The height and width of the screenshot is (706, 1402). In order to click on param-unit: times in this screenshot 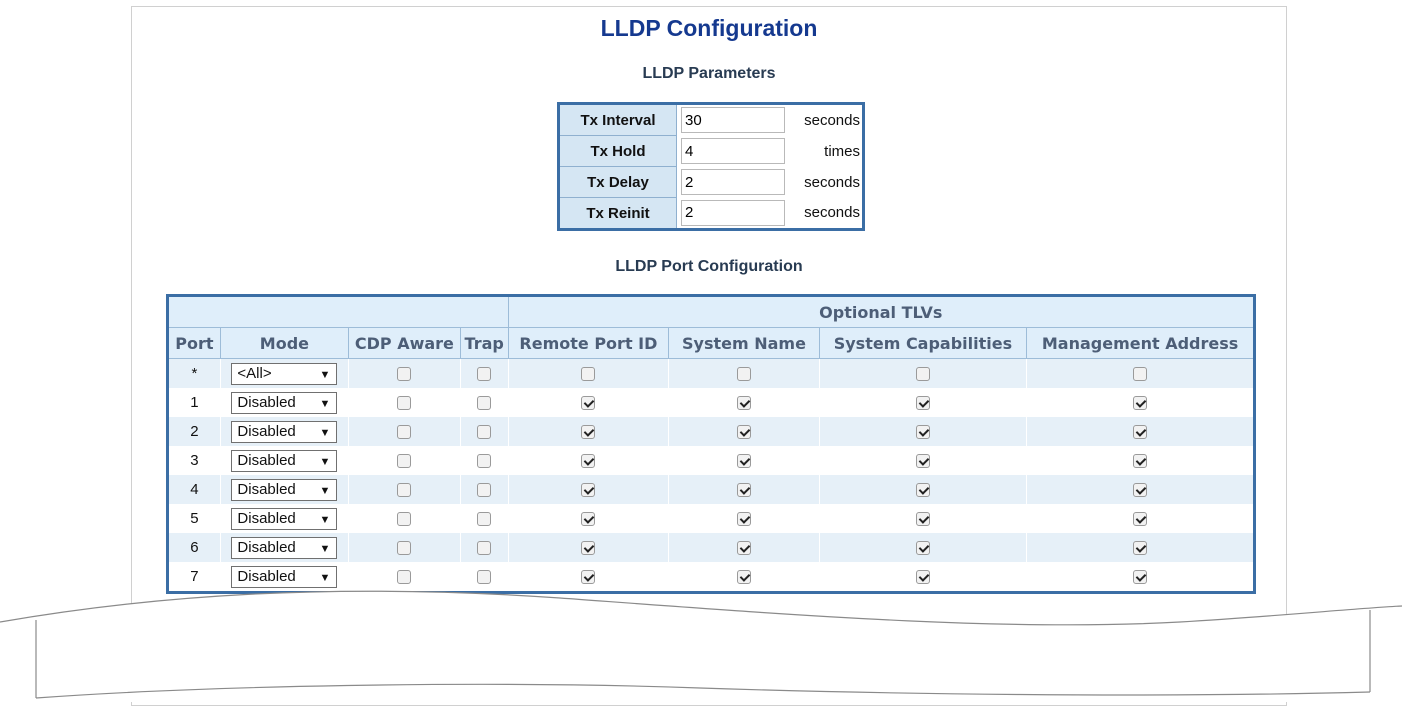, I will do `click(842, 151)`.